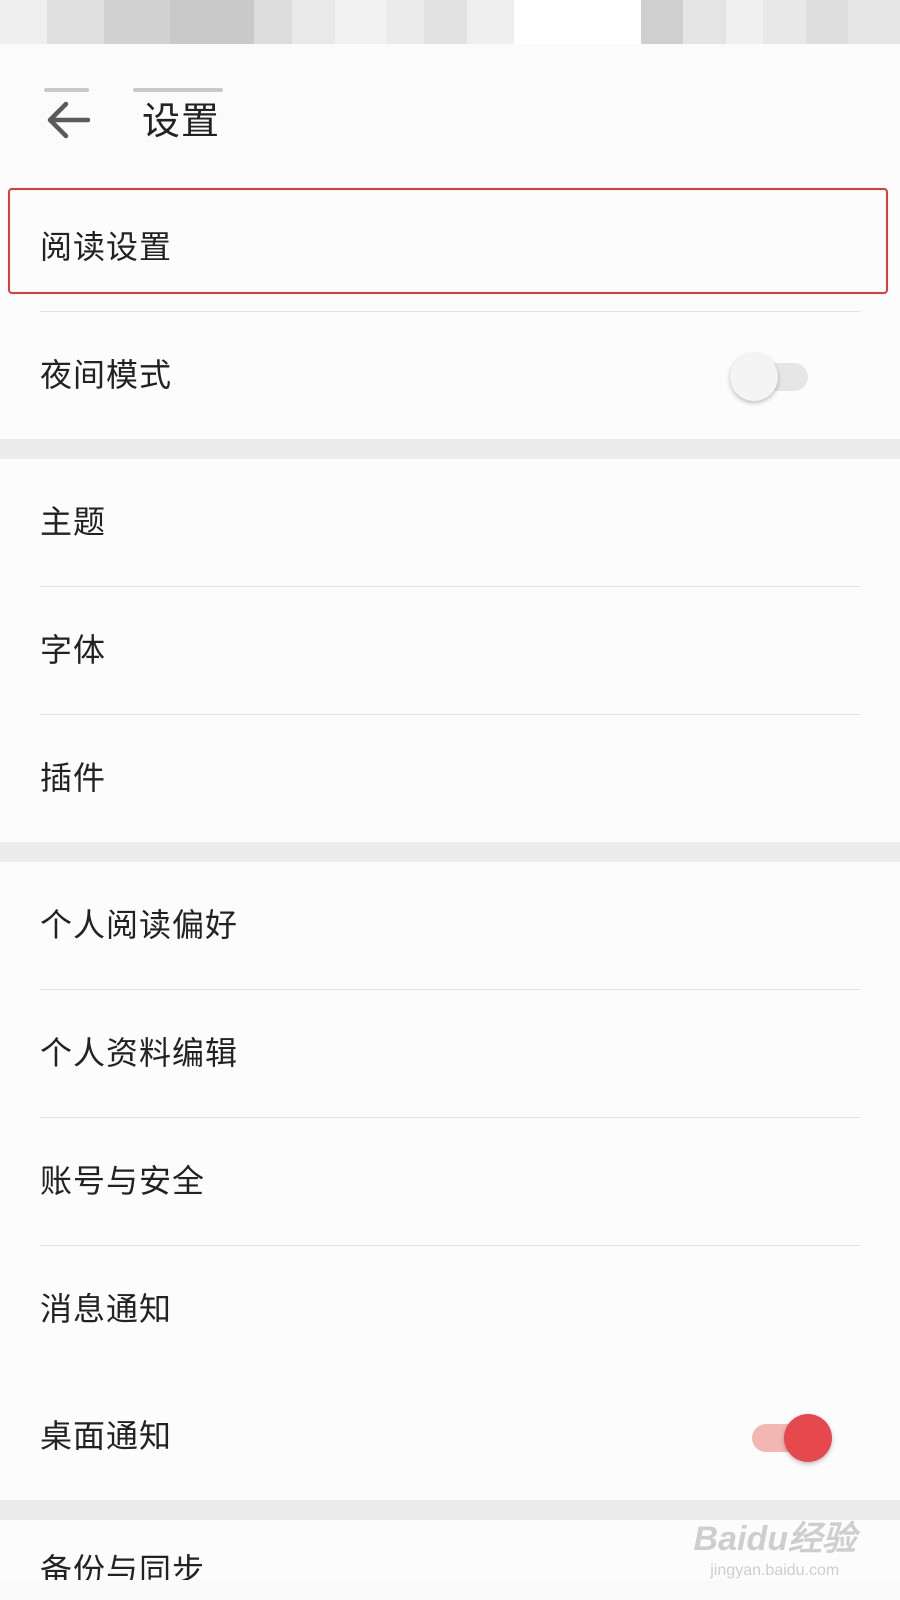 The image size is (900, 1600). Describe the element at coordinates (123, 1181) in the screenshot. I see `account-security-label: 账号与安全` at that location.